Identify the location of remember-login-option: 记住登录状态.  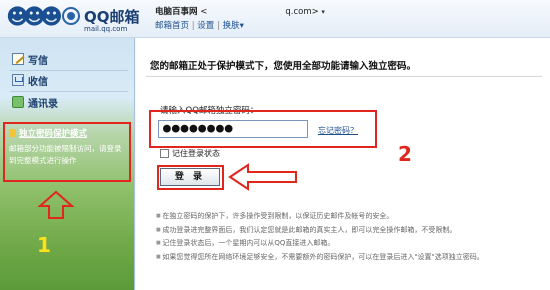
(190, 153).